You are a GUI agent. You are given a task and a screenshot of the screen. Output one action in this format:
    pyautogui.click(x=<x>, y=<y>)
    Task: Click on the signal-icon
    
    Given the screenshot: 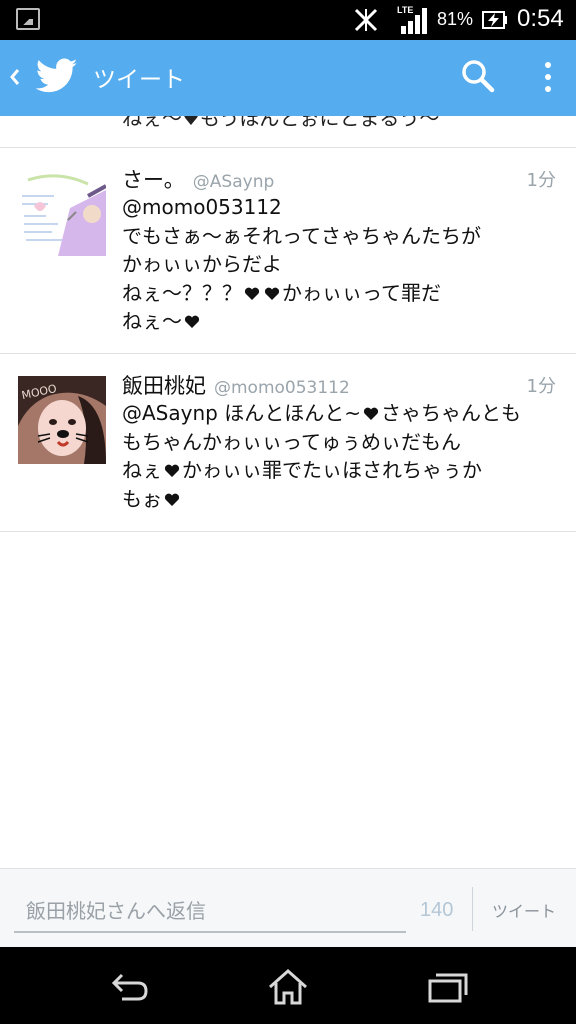 What is the action you would take?
    pyautogui.click(x=414, y=21)
    